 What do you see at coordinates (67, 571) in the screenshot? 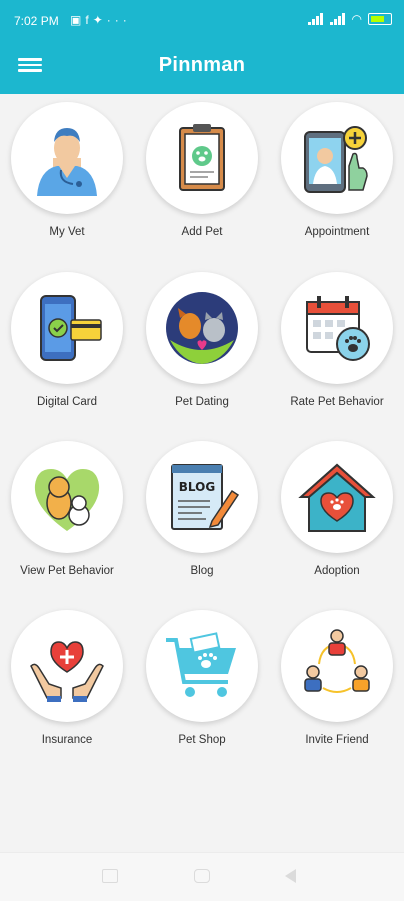
I see `menu-item-label: View Pet Behavior` at bounding box center [67, 571].